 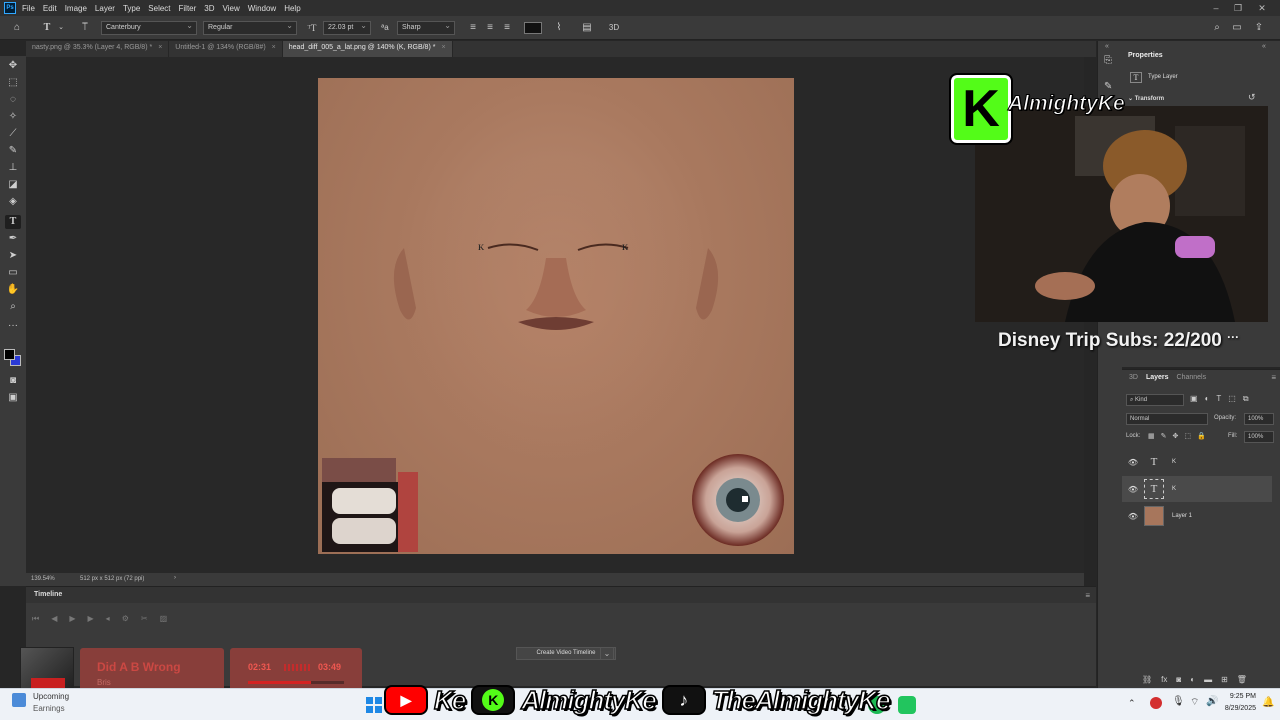 I want to click on group-folder-icon: ▬, so click(x=1208, y=679).